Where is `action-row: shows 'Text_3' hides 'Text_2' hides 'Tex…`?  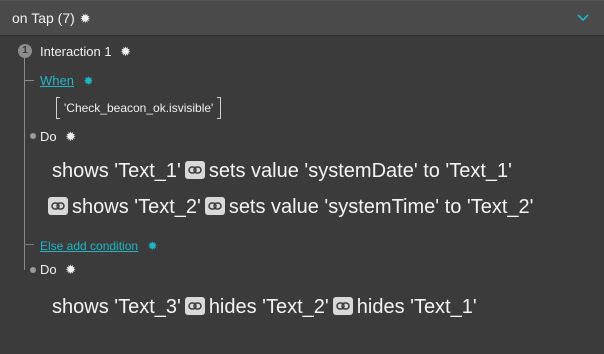 action-row: shows 'Text_3' hides 'Text_2' hides 'Tex… is located at coordinates (264, 307).